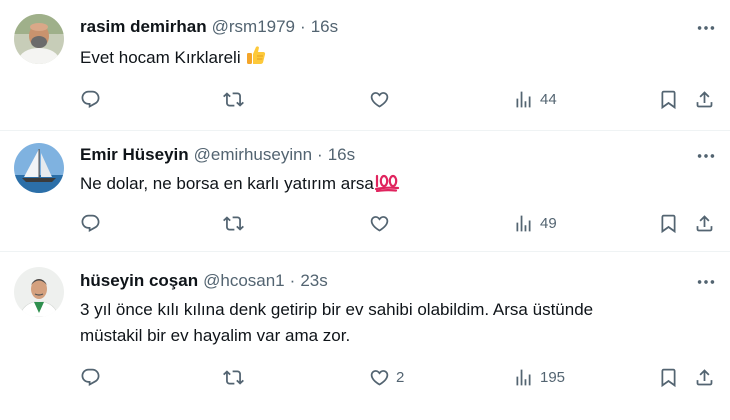 This screenshot has height=420, width=730. I want to click on tweet-text: Ne dolar, ne borsa en karlı yatırım arsa, so click(380, 185).